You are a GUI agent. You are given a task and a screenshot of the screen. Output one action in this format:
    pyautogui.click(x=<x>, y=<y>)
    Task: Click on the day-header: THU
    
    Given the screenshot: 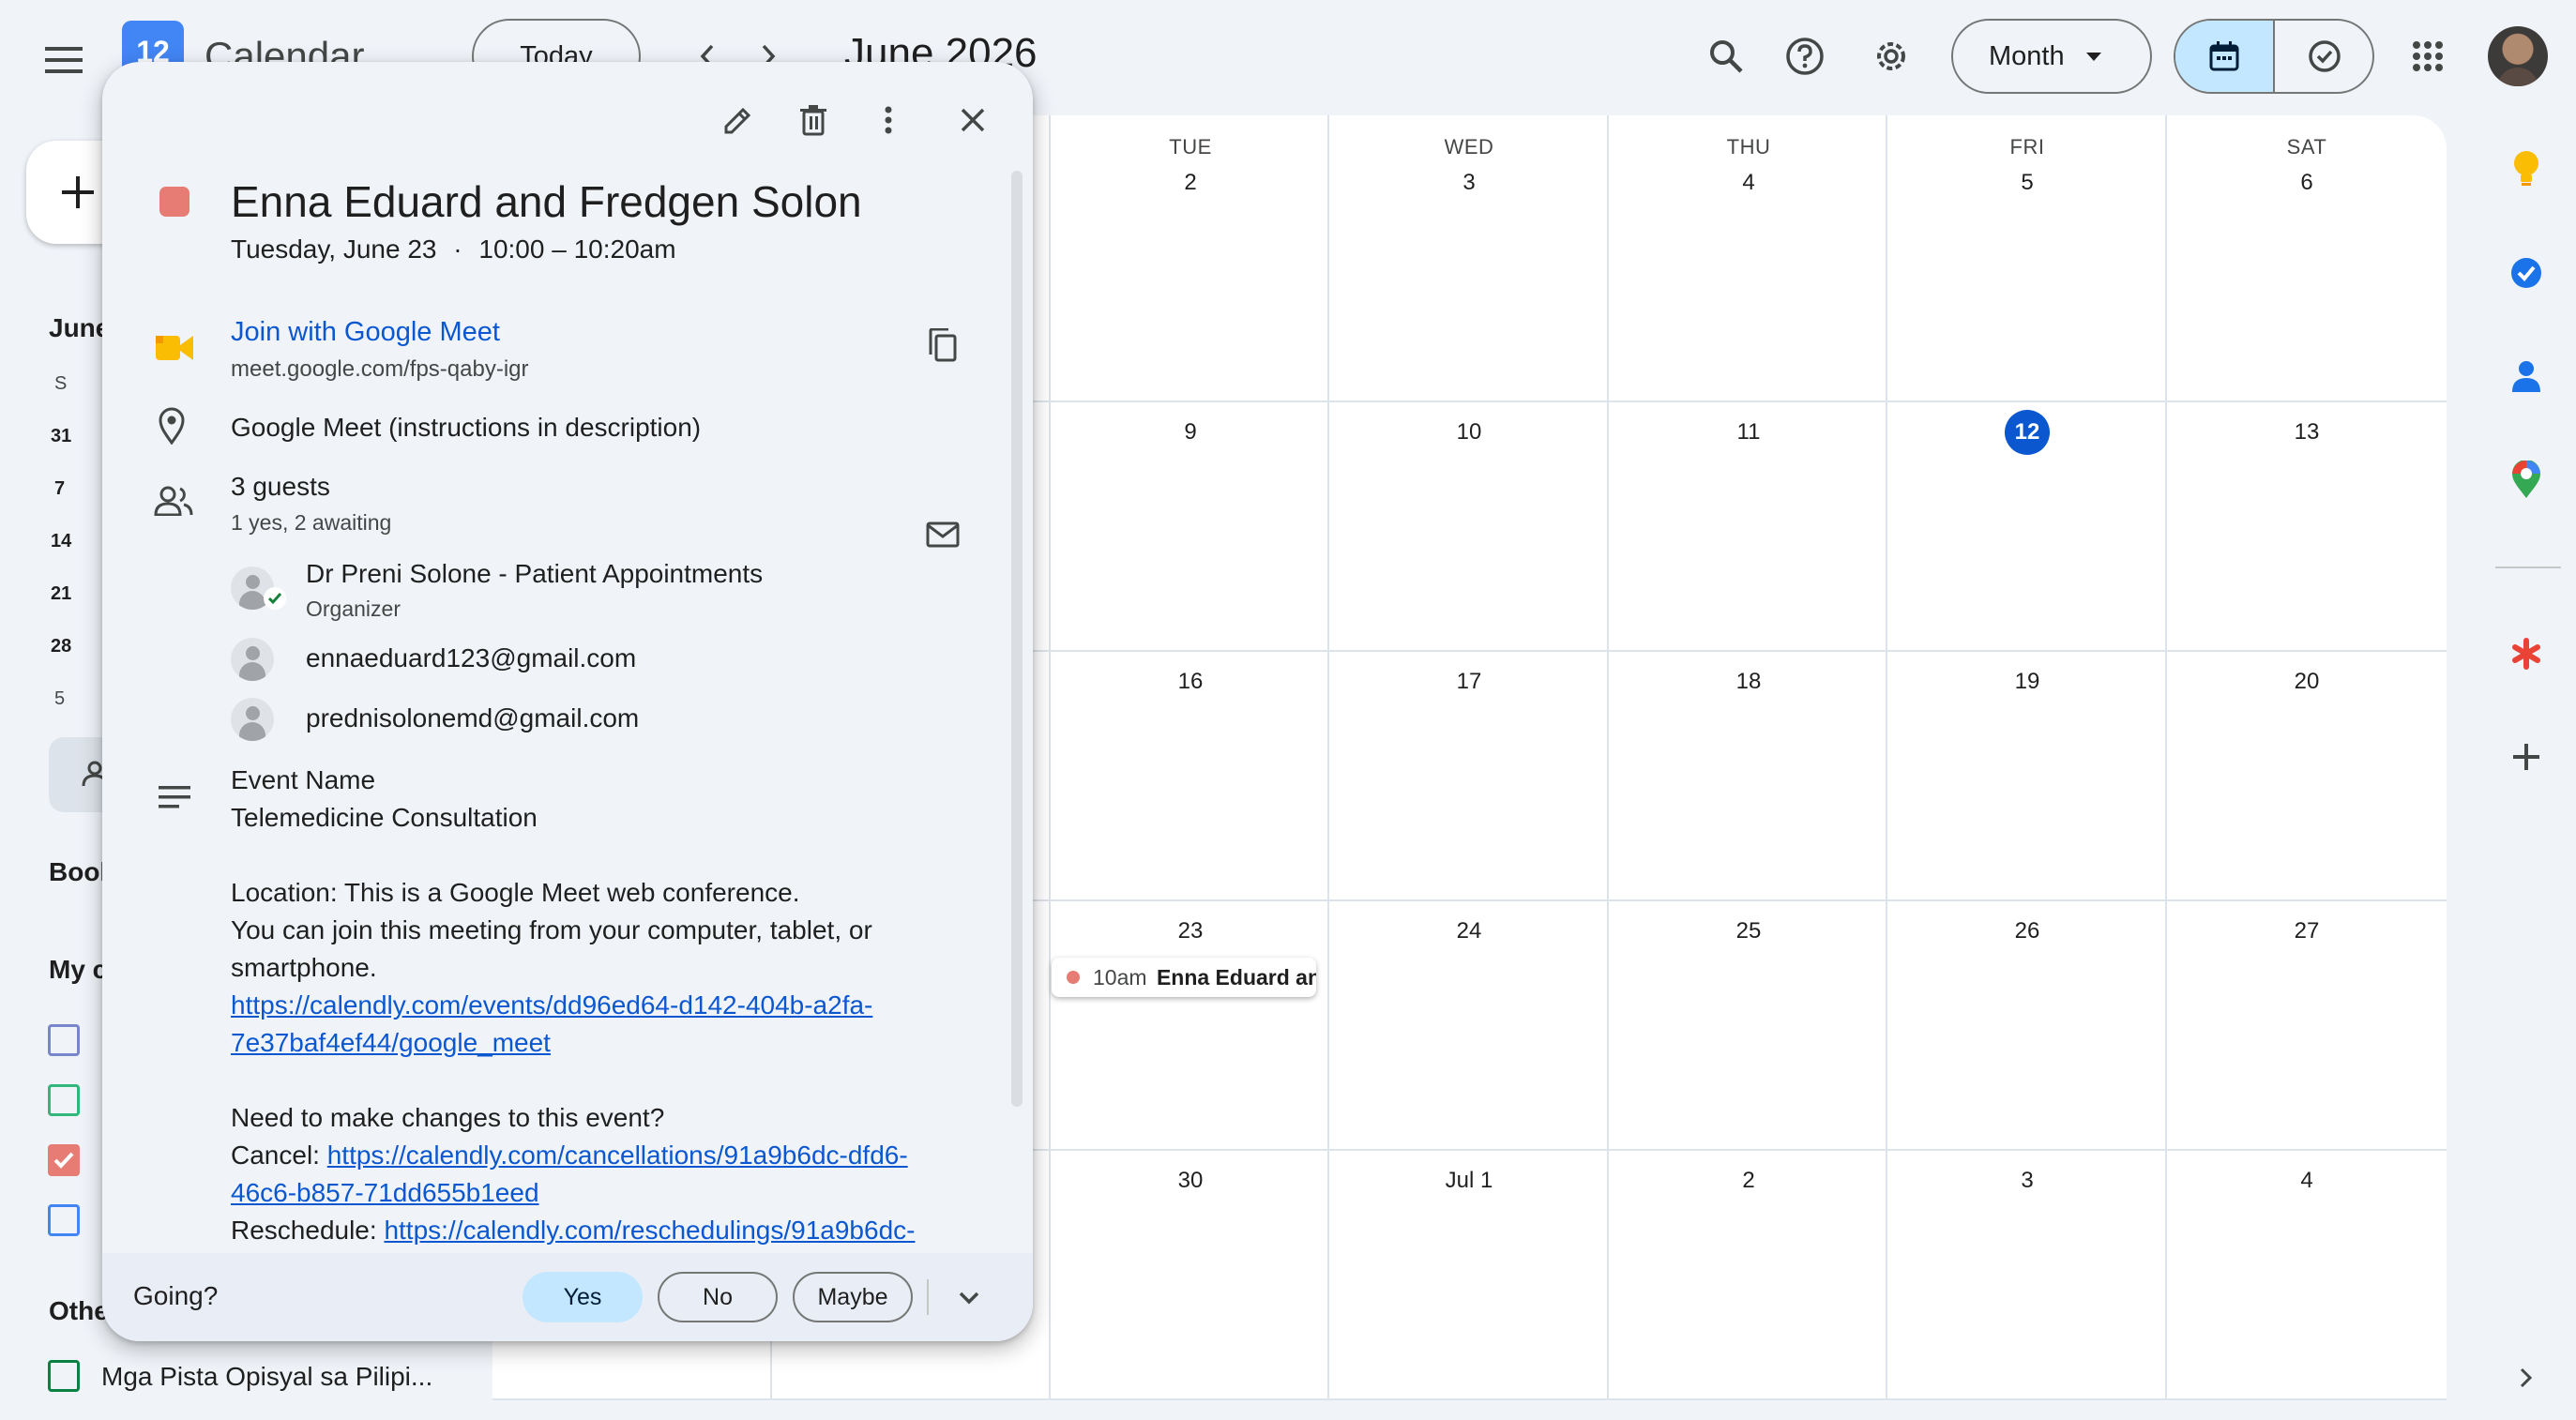 What is the action you would take?
    pyautogui.click(x=1748, y=147)
    